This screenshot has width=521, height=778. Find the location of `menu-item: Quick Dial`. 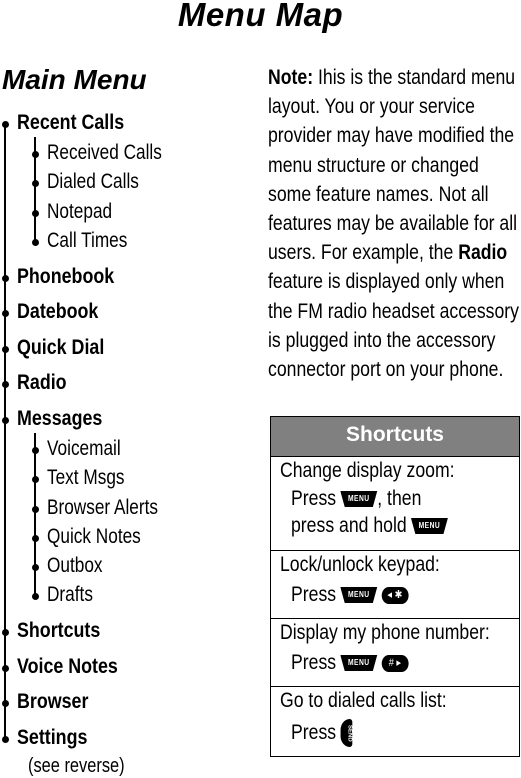

menu-item: Quick Dial is located at coordinates (61, 347).